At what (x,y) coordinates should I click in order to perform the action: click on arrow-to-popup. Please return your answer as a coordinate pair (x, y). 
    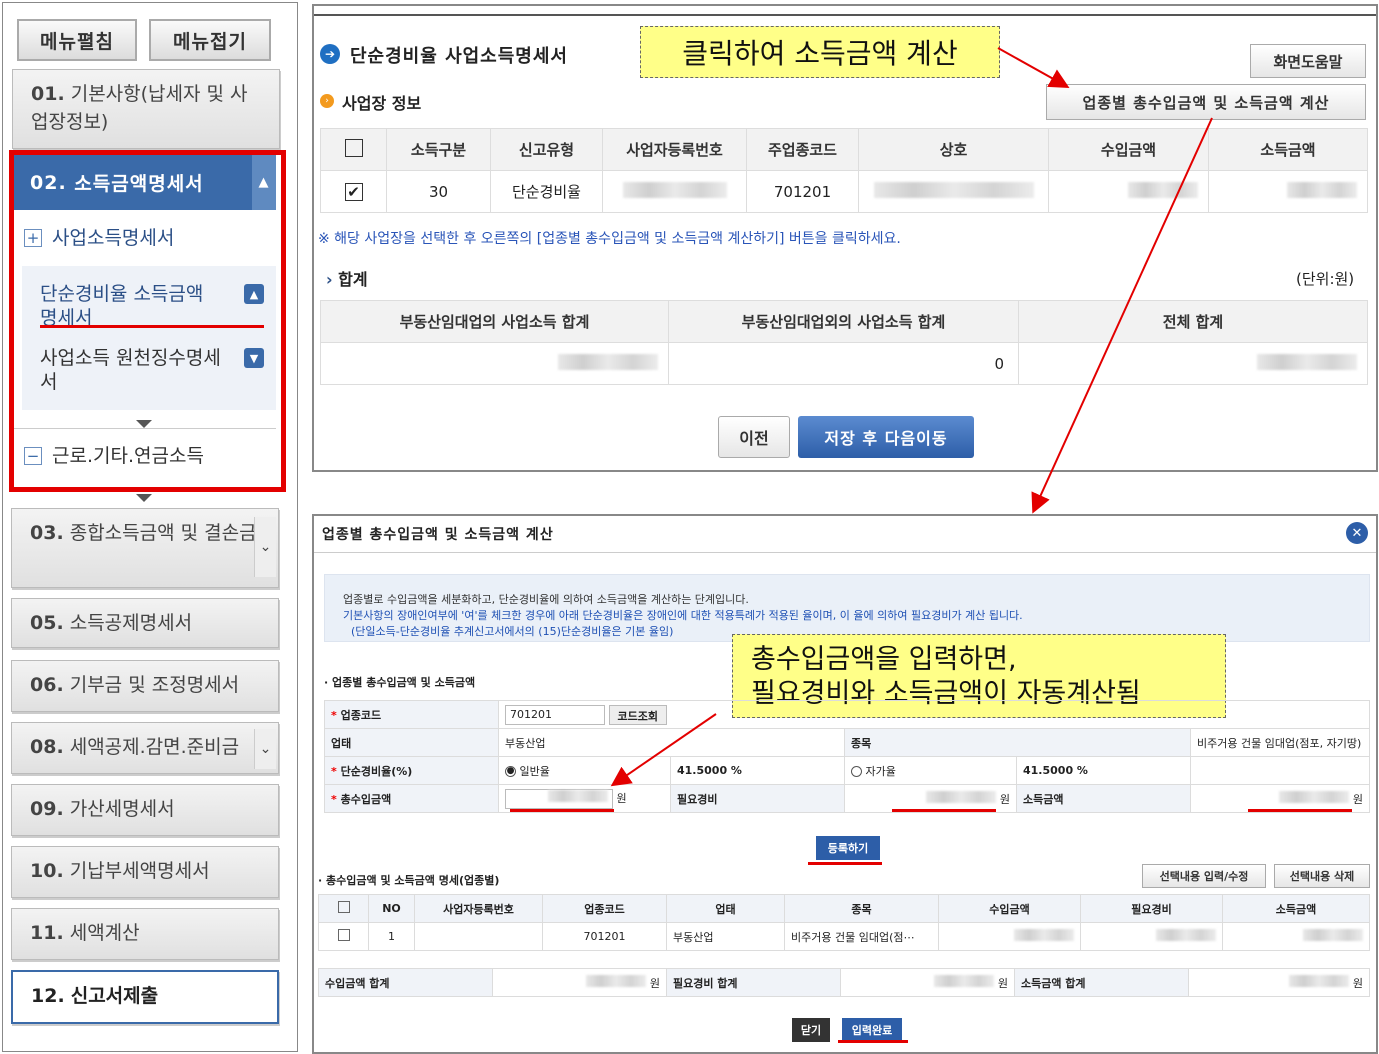
    Looking at the image, I should click on (1122, 315).